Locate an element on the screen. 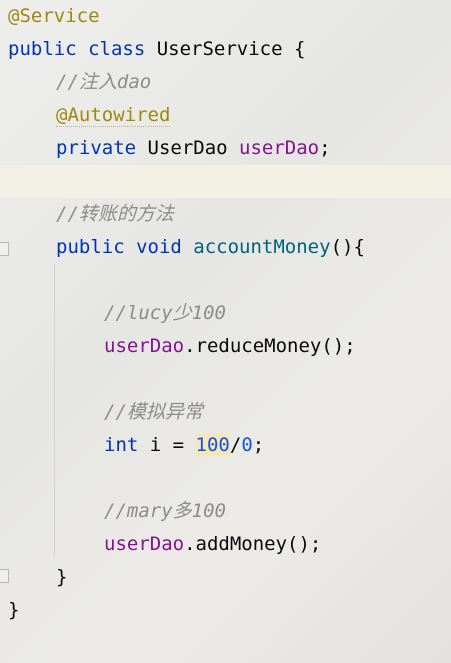 This screenshot has height=663, width=451. code-token: //lucy少100 is located at coordinates (165, 313).